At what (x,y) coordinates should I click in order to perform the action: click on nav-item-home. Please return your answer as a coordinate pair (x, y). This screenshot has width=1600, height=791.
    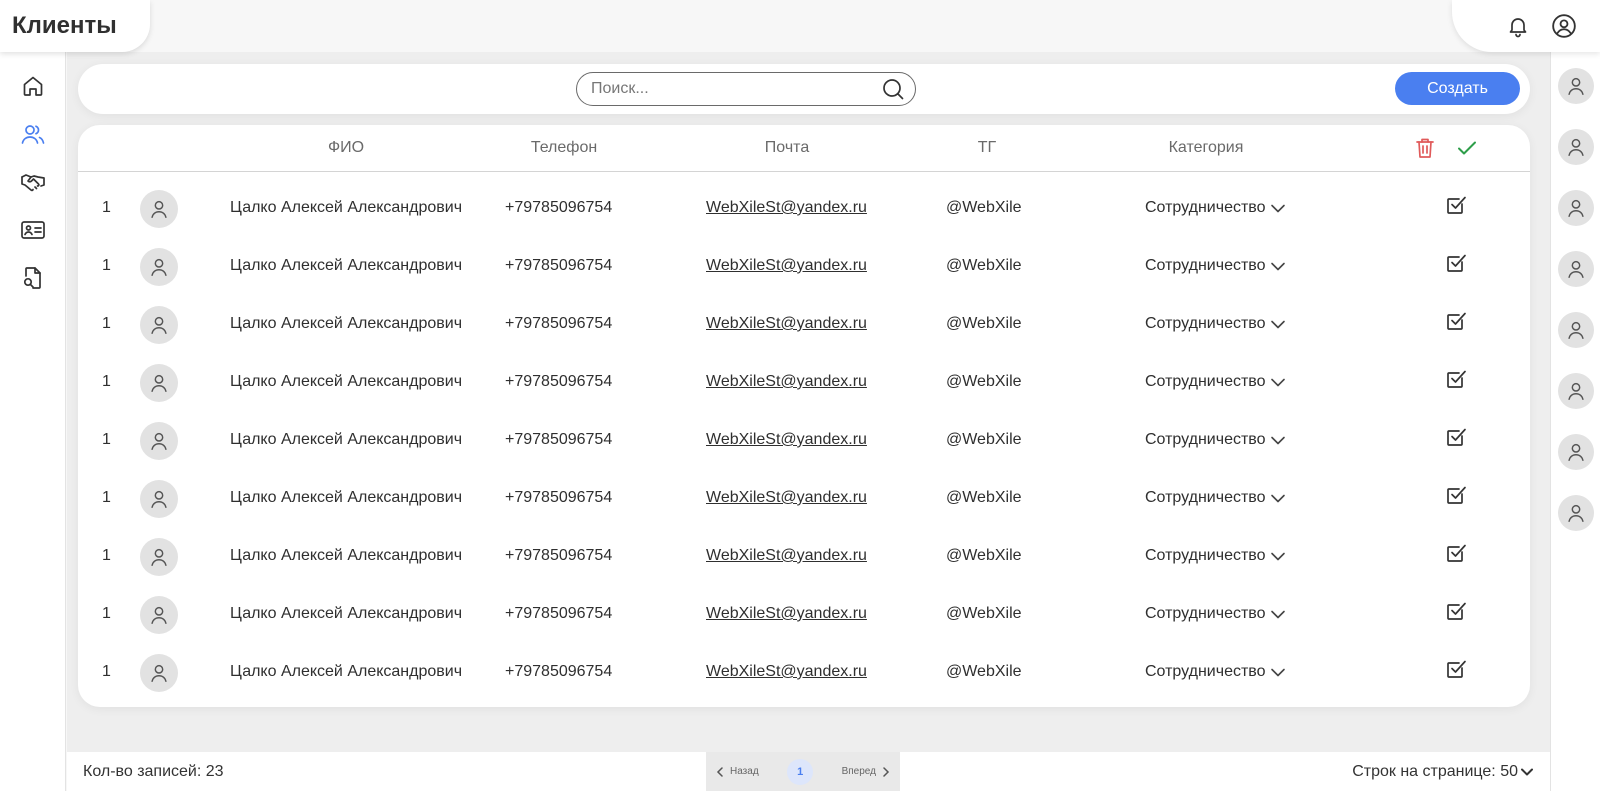
    Looking at the image, I should click on (33, 86).